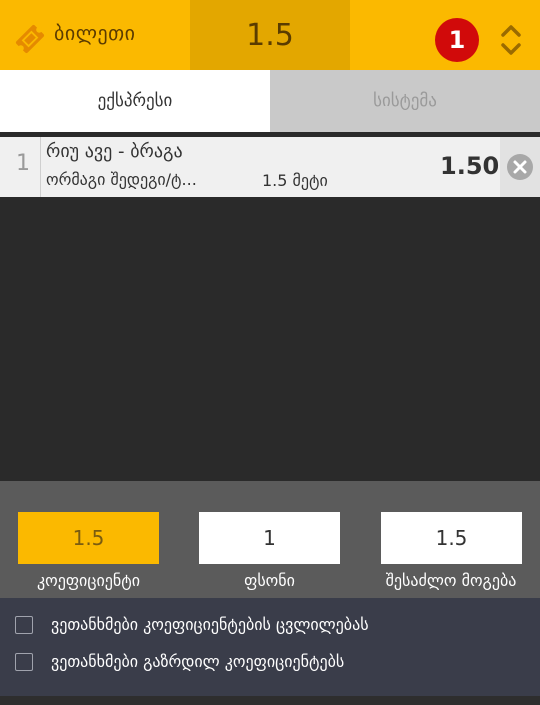 This screenshot has height=705, width=540. What do you see at coordinates (24, 624) in the screenshot?
I see `accept-odds-change-checkbox` at bounding box center [24, 624].